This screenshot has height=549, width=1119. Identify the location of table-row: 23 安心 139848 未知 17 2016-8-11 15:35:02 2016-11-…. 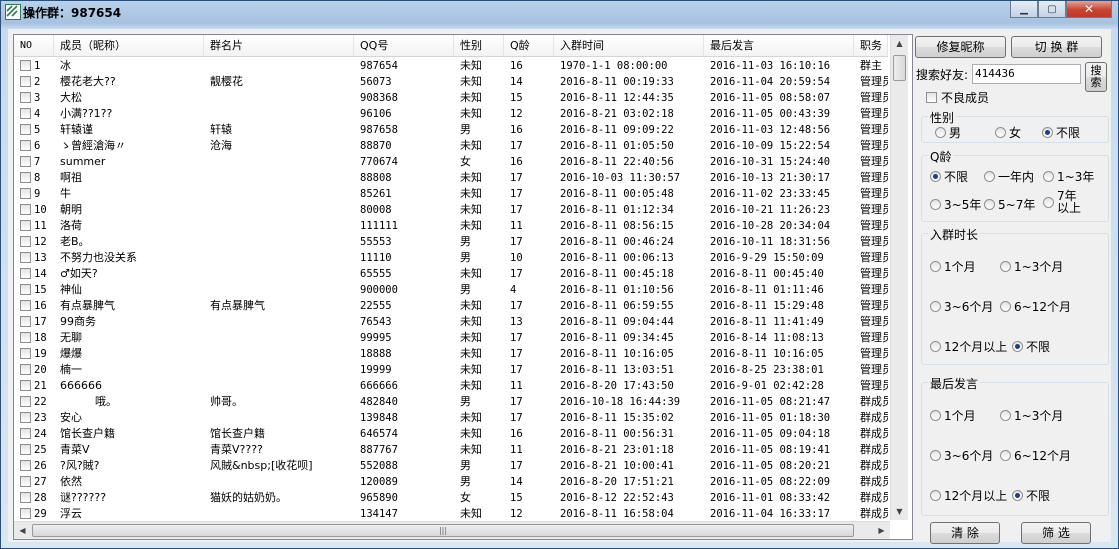
(451, 418).